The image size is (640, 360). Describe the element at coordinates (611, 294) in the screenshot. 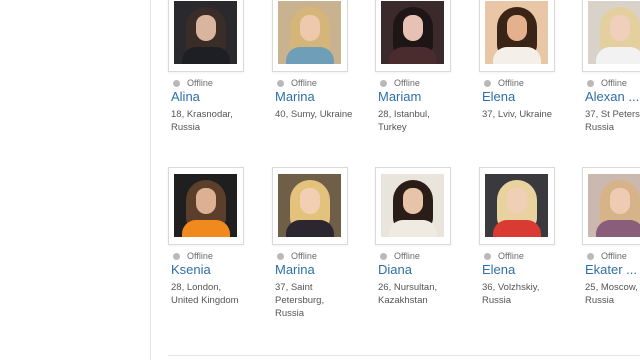

I see `profile-details: 25, Moscow, Russia` at that location.